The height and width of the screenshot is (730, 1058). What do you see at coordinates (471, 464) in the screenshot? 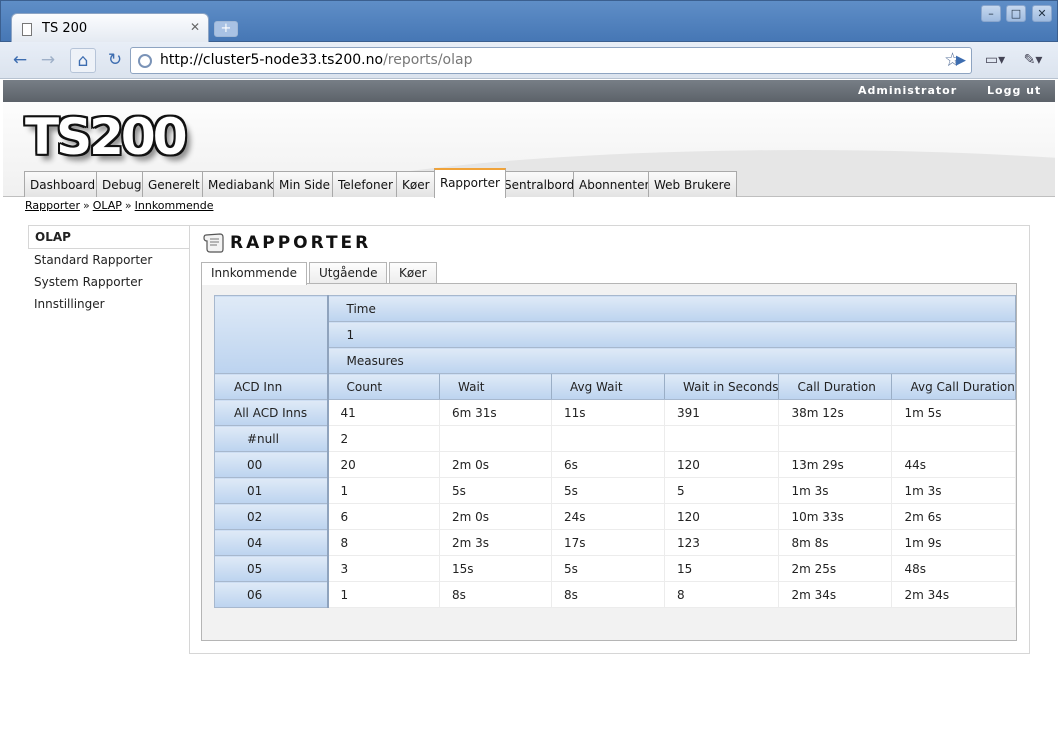
I see `data-cell-value: 2m 0s` at bounding box center [471, 464].